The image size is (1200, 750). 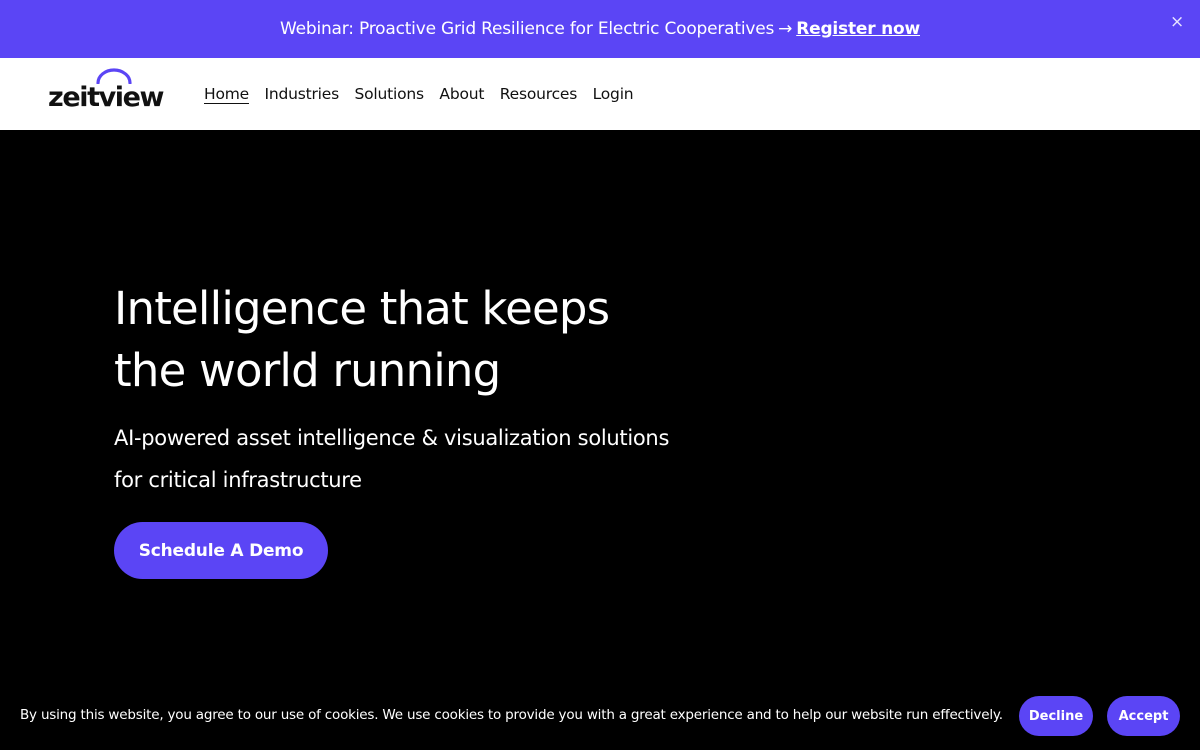 I want to click on nav-industries: Industries, so click(x=301, y=94).